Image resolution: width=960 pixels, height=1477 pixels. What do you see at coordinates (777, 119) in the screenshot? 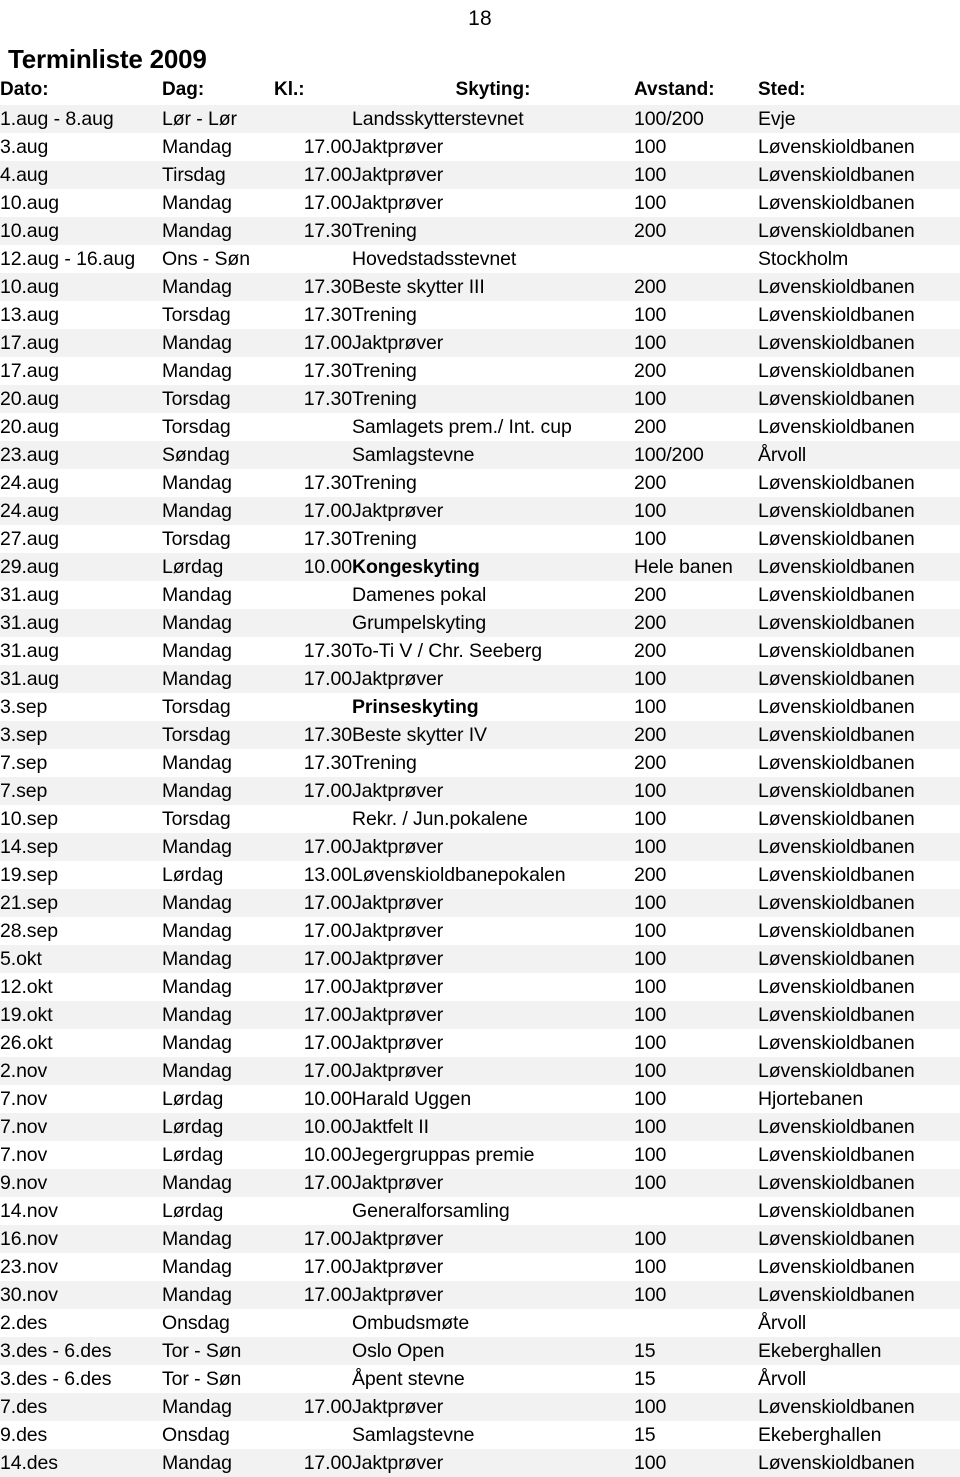
I see `cell-place: Evje` at bounding box center [777, 119].